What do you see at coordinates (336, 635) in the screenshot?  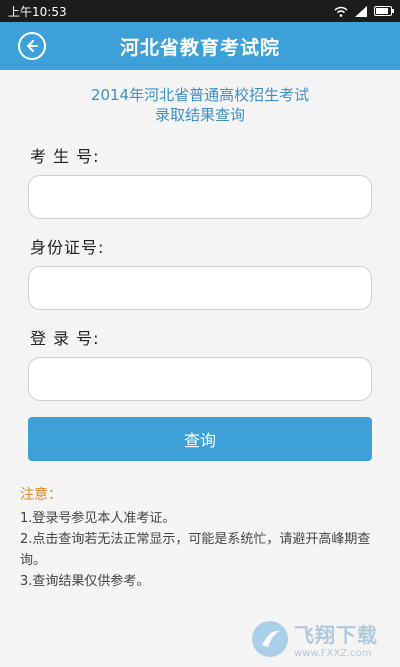 I see `watermark-text: 飞翔下载` at bounding box center [336, 635].